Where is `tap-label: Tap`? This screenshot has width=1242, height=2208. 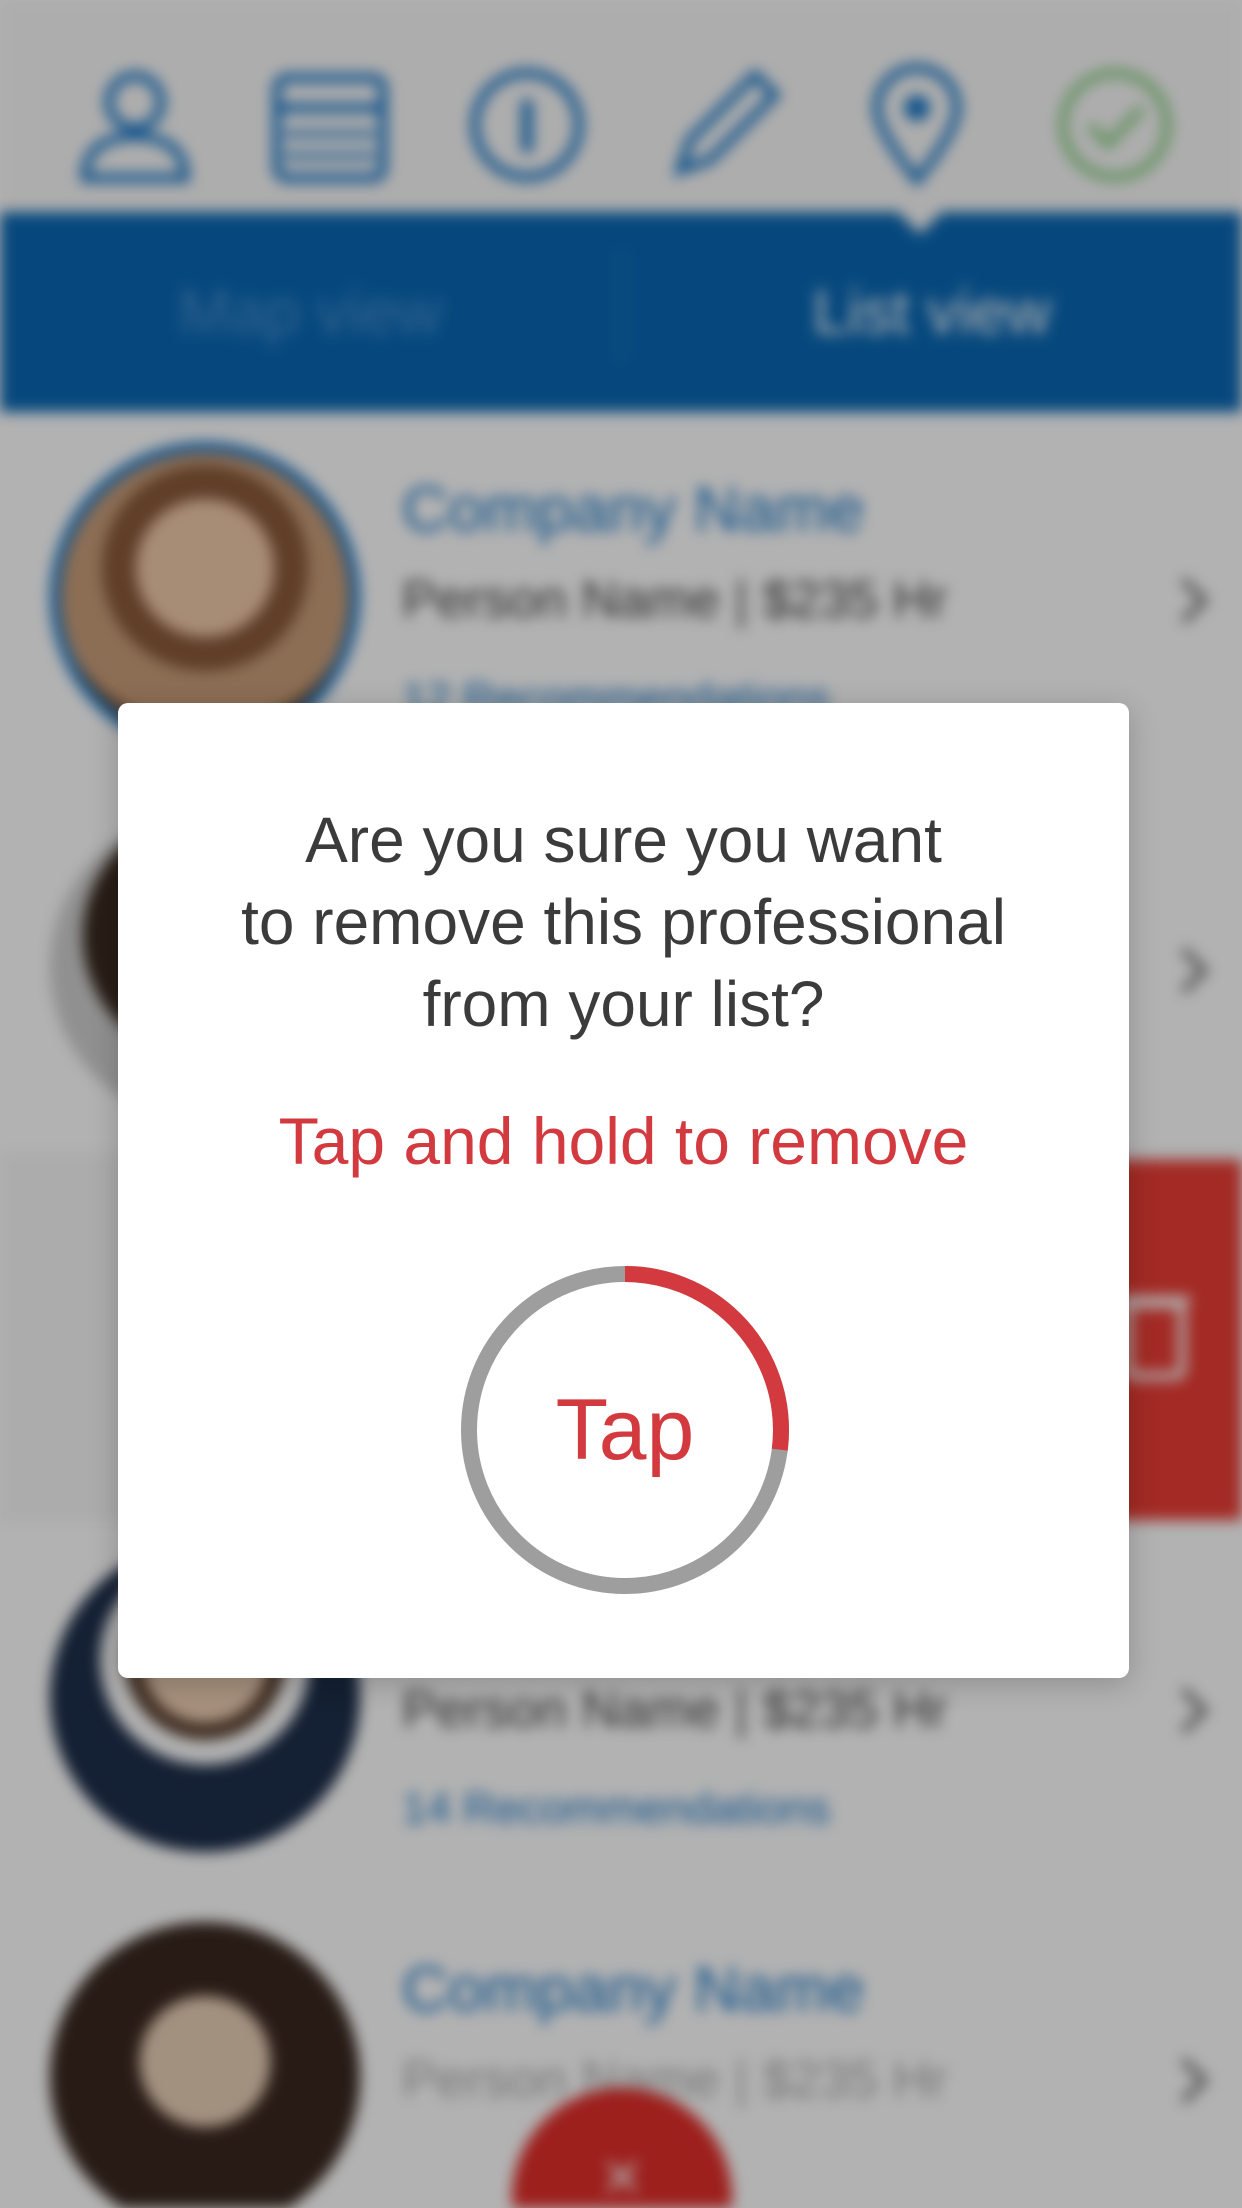 tap-label: Tap is located at coordinates (625, 1429).